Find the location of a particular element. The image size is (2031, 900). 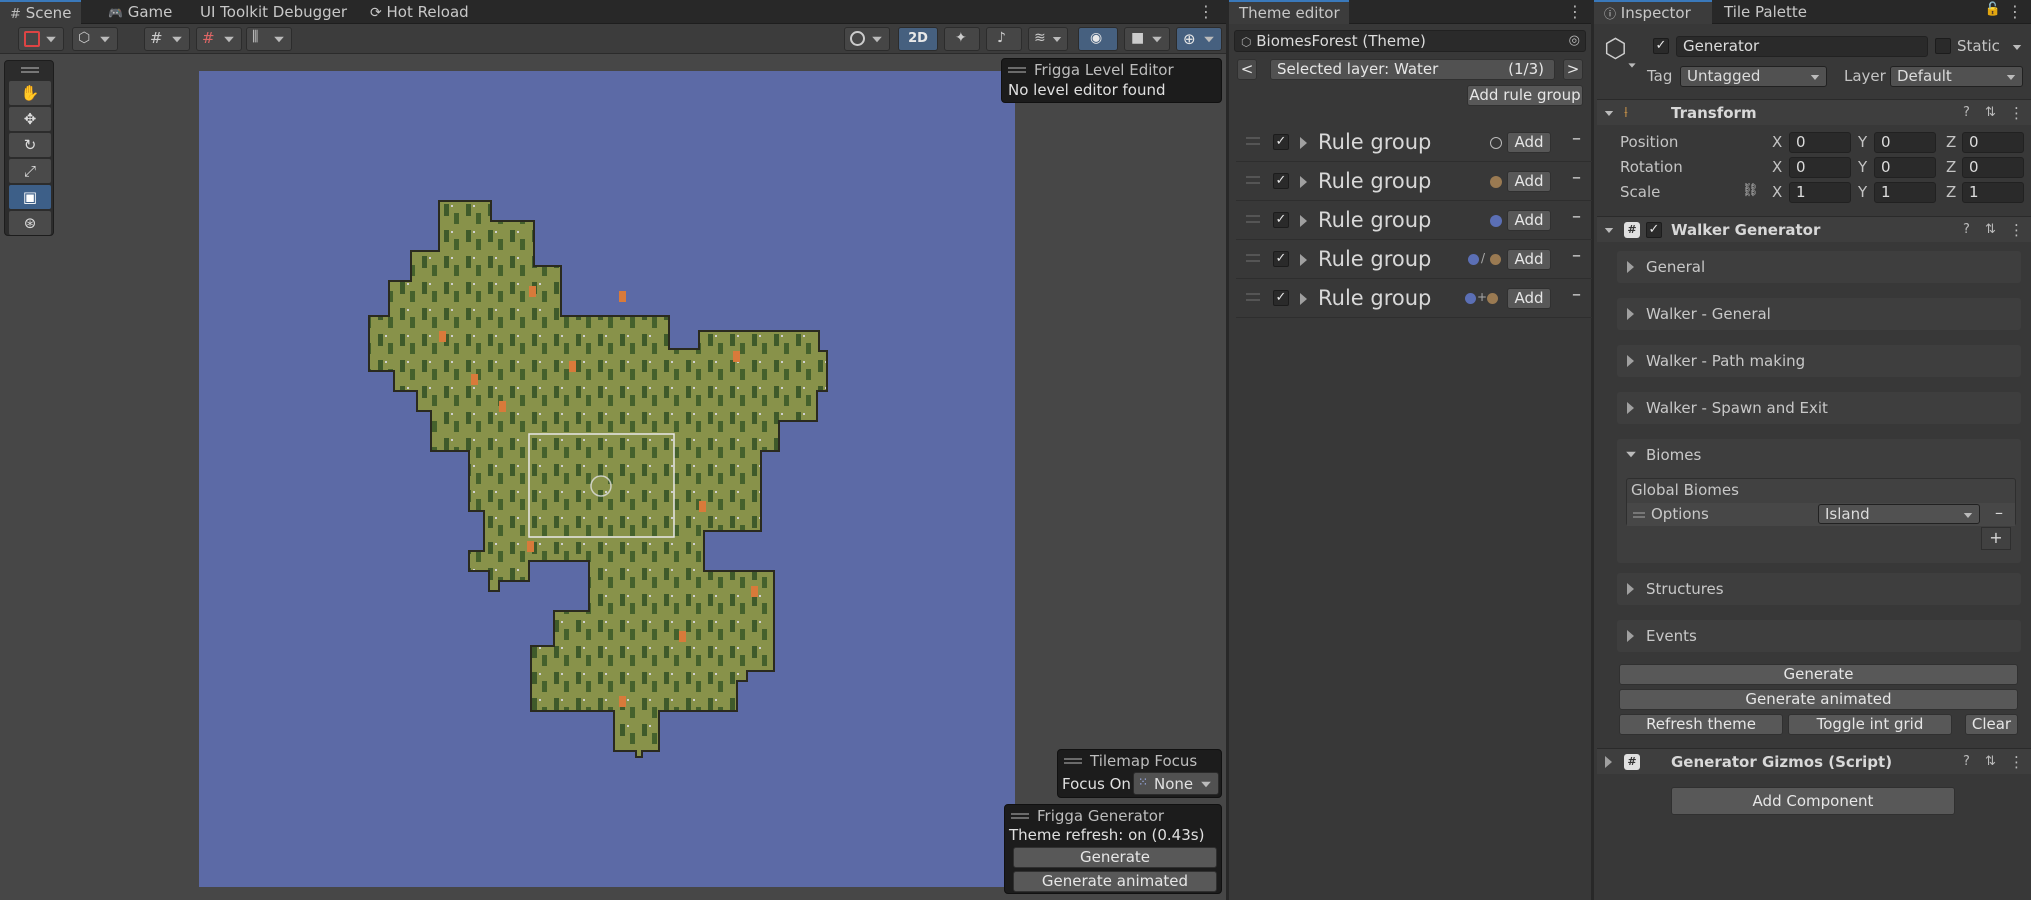

refresh-theme-button: Refresh theme is located at coordinates (1701, 724).